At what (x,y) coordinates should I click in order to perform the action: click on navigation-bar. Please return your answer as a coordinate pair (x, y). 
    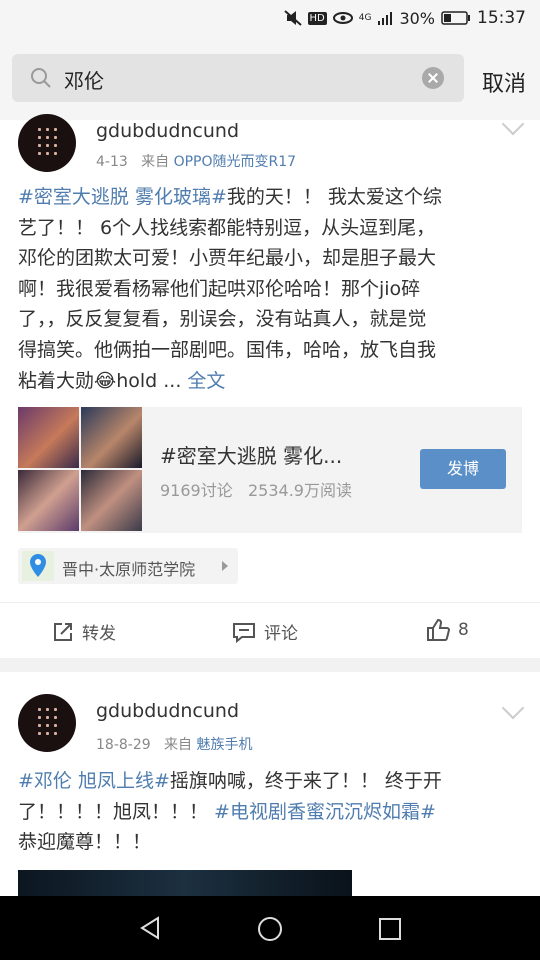
    Looking at the image, I should click on (270, 928).